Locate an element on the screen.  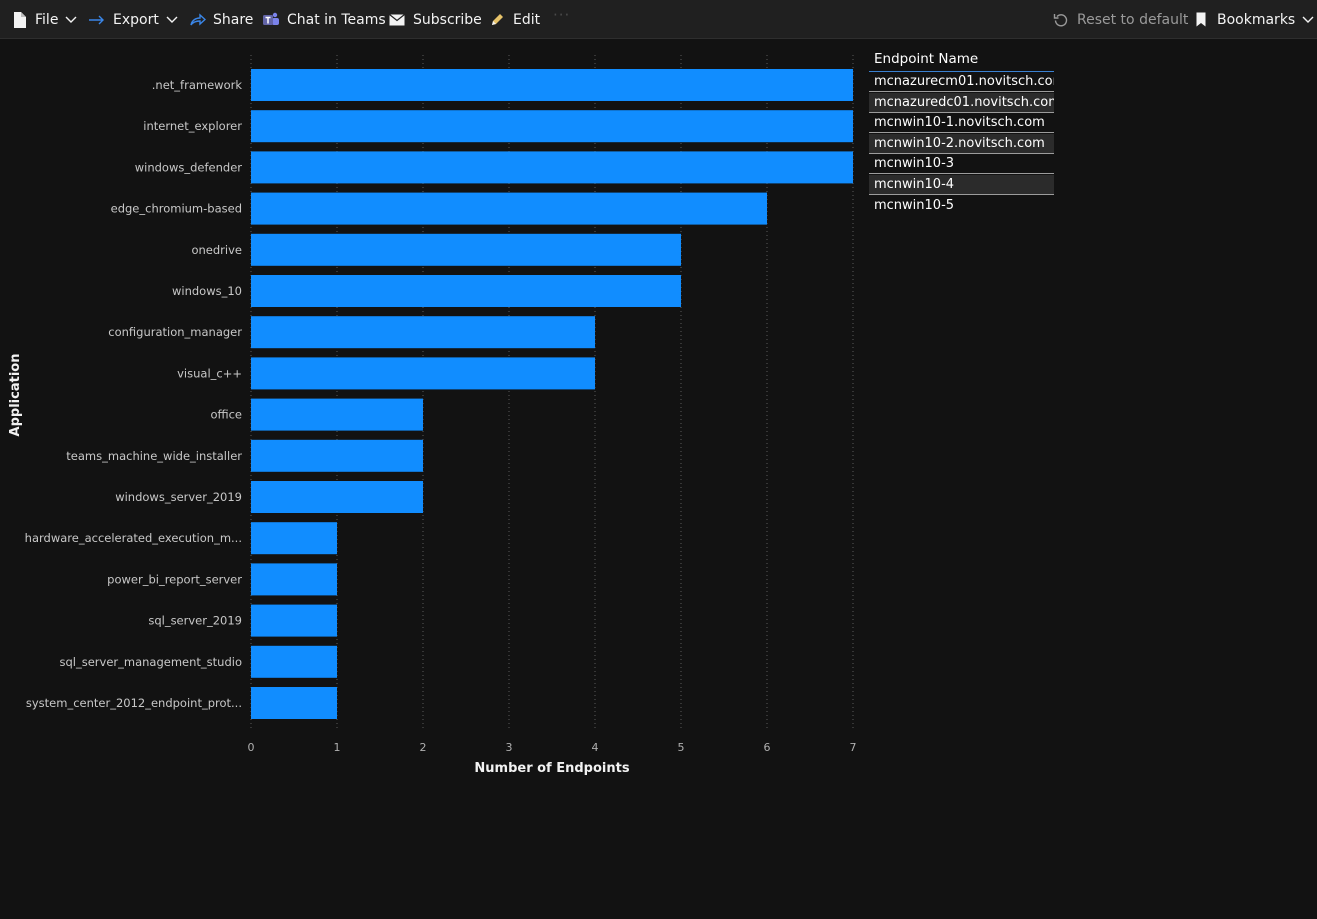
share-button: Share is located at coordinates (220, 19).